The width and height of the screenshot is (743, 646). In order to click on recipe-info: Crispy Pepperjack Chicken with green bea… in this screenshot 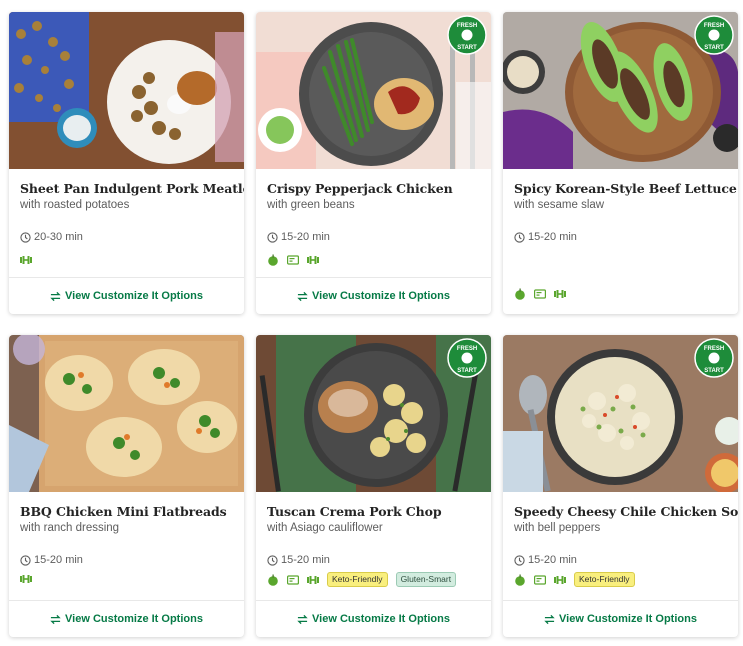, I will do `click(375, 206)`.